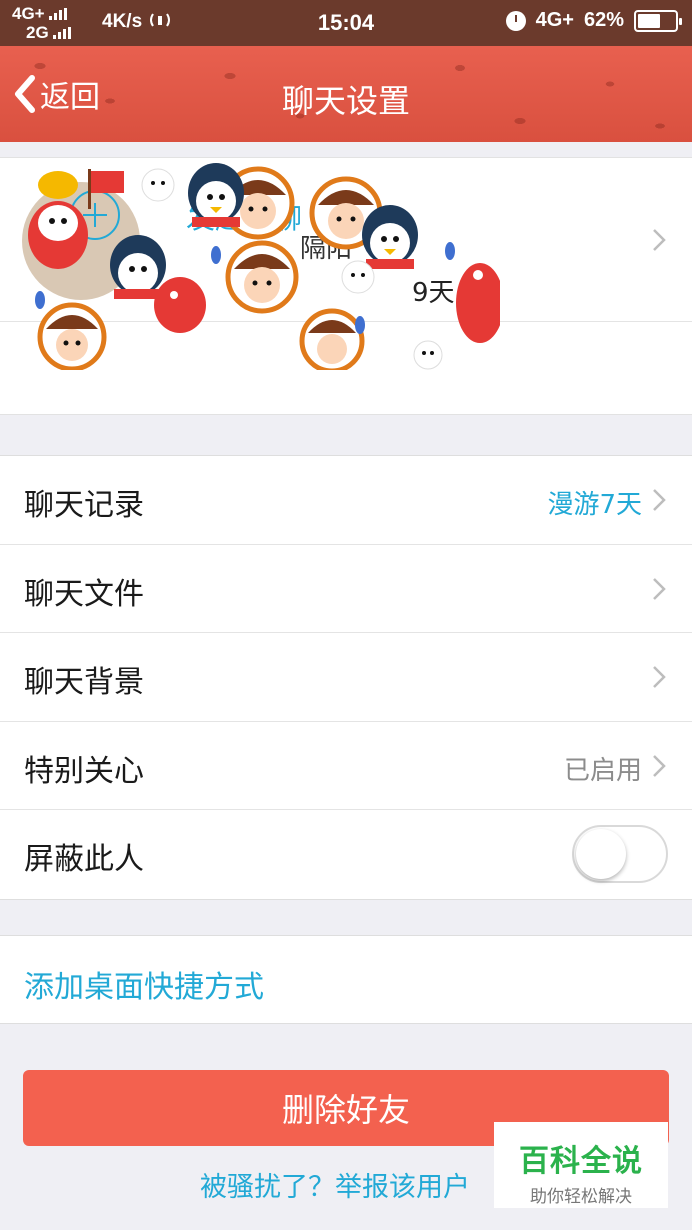 This screenshot has width=692, height=1230. I want to click on add-desktop-shortcut-row: 添加桌面快捷方式, so click(346, 979).